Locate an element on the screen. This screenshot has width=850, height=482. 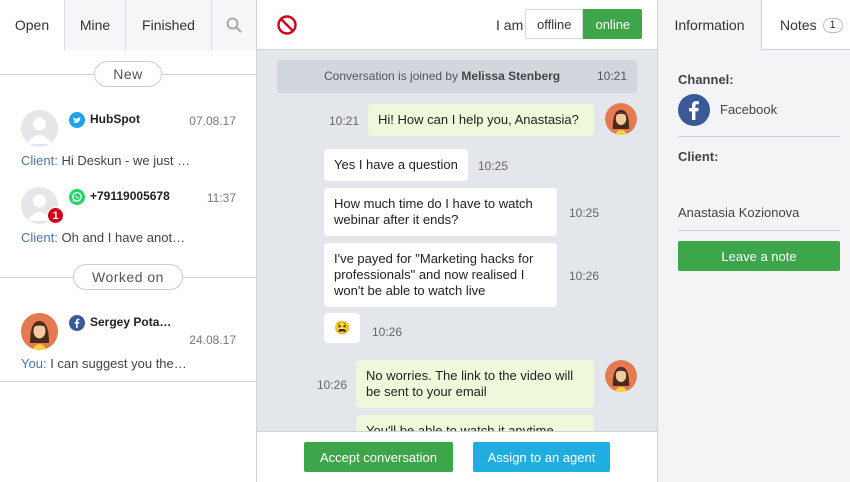
twitter-icon is located at coordinates (77, 120).